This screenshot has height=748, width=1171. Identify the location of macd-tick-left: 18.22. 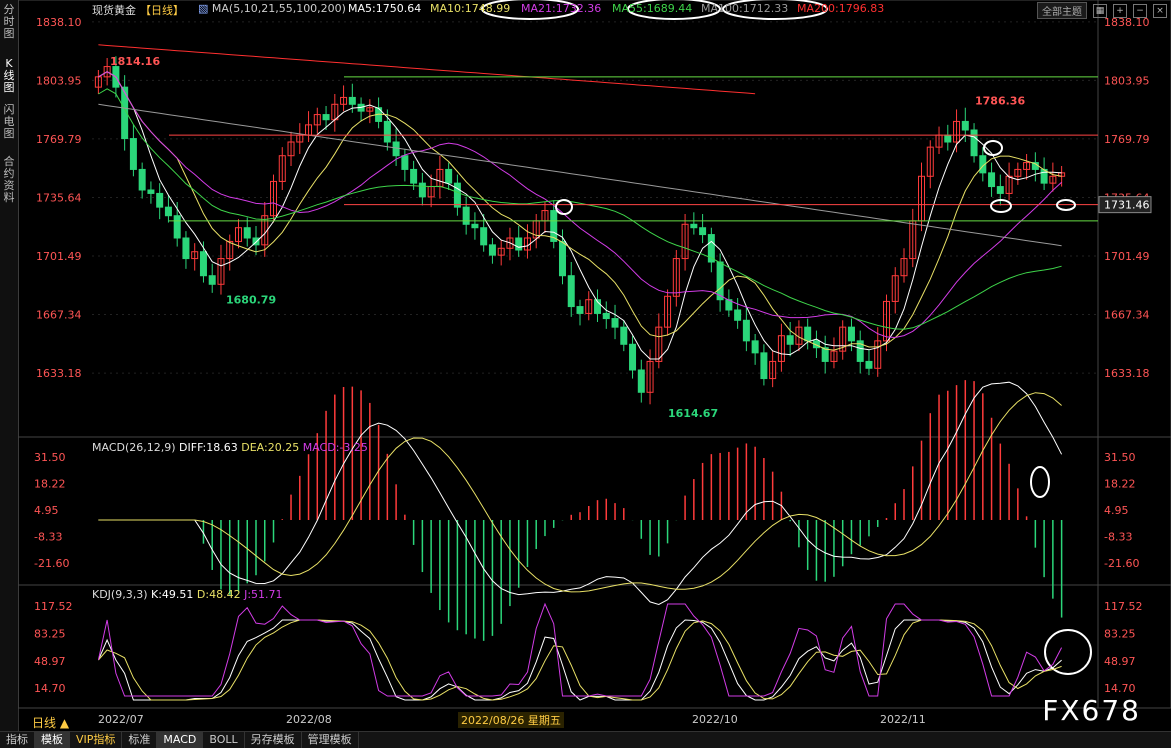
(50, 484).